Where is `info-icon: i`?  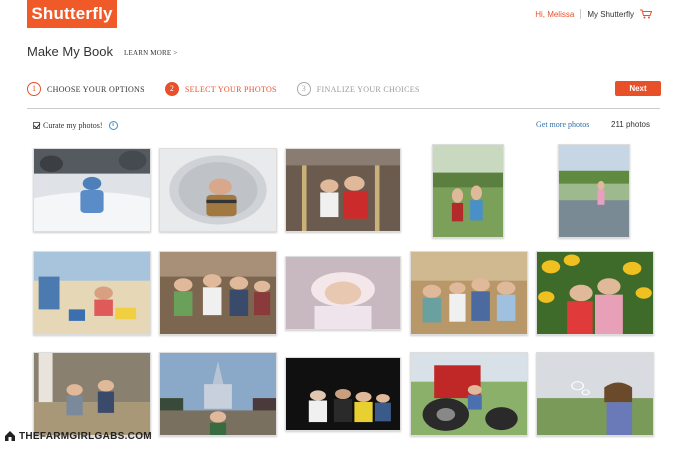 info-icon: i is located at coordinates (113, 125).